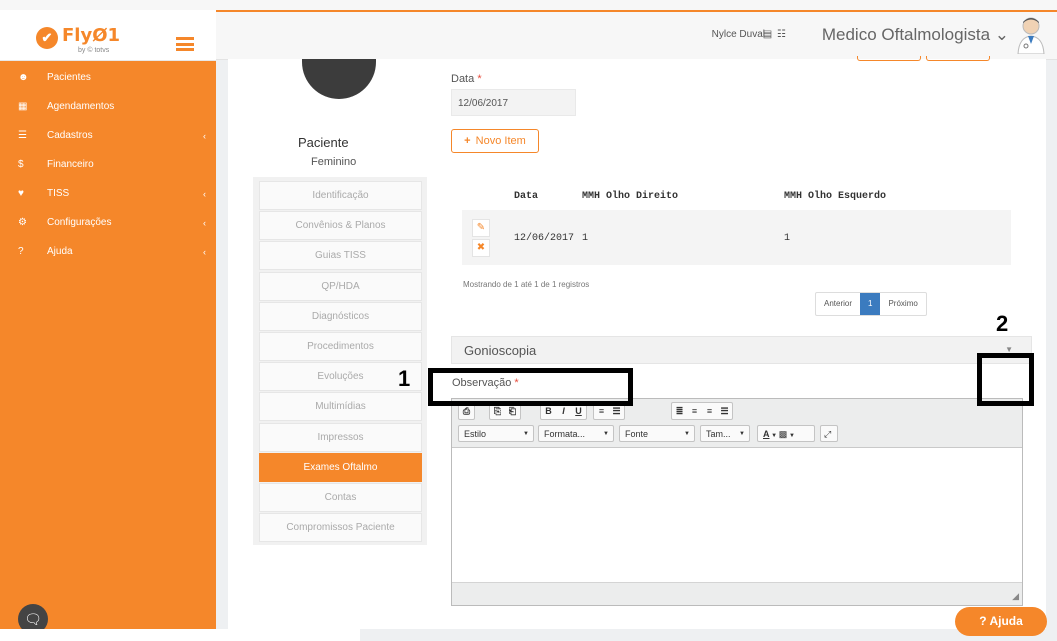 Image resolution: width=1057 pixels, height=641 pixels. I want to click on col-data: Data, so click(526, 196).